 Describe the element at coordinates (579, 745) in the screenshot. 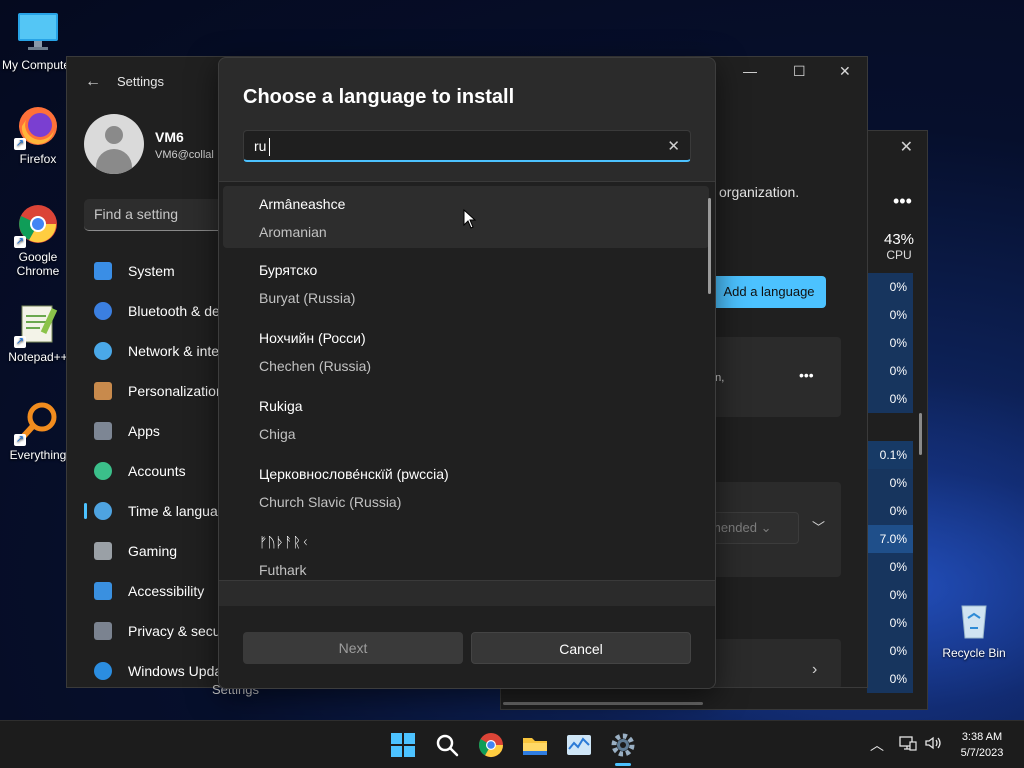

I see `task-manager-icon` at that location.